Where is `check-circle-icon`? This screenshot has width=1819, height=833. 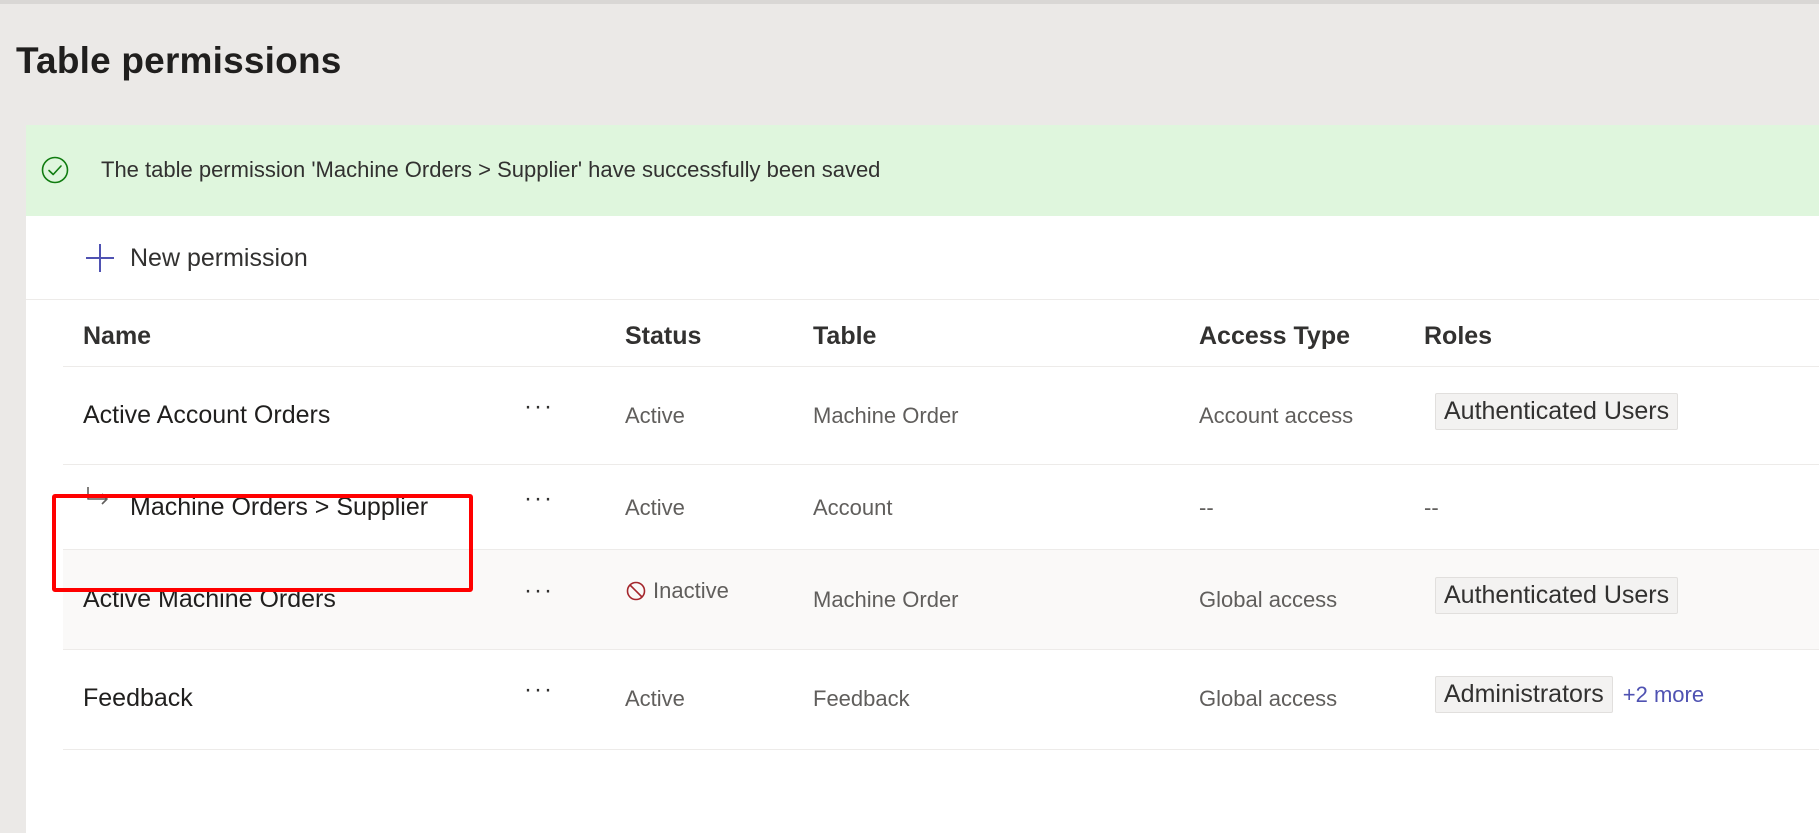
check-circle-icon is located at coordinates (55, 170).